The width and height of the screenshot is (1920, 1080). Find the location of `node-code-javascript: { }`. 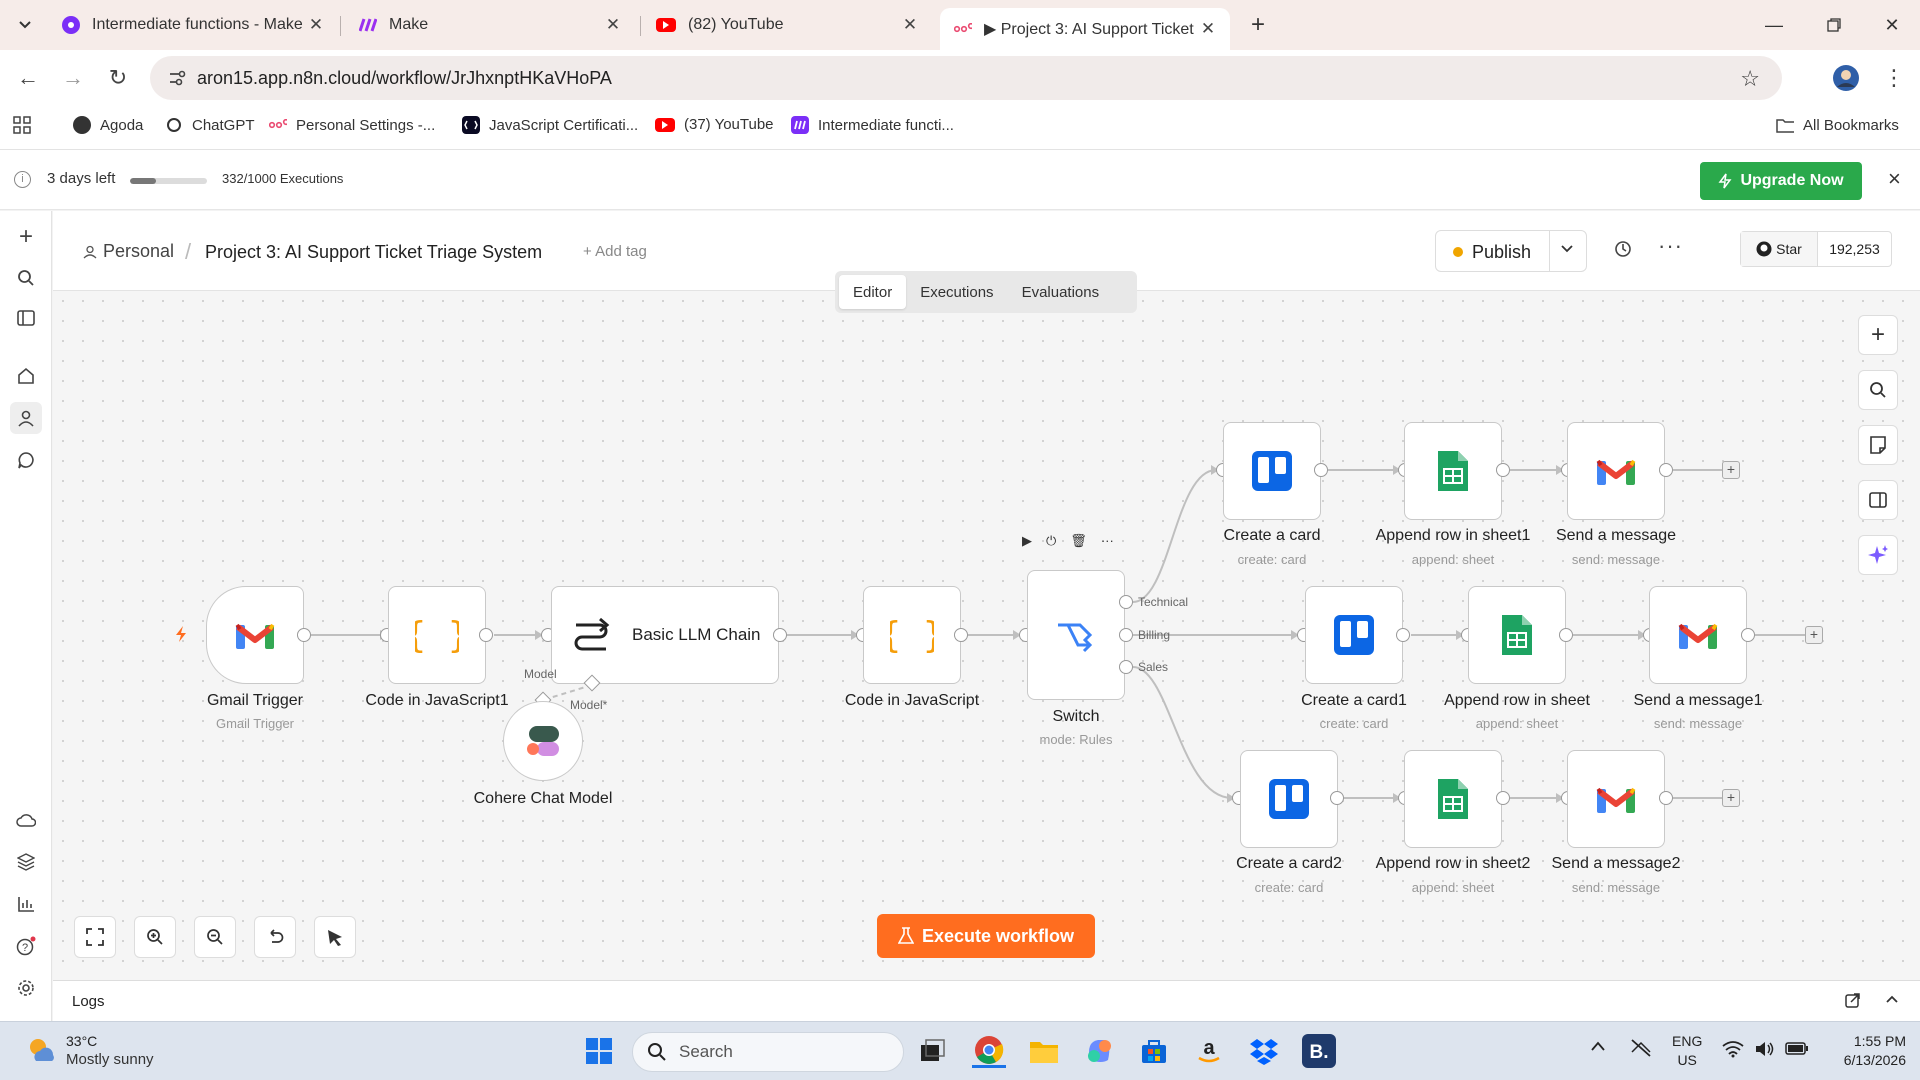

node-code-javascript: { } is located at coordinates (912, 635).